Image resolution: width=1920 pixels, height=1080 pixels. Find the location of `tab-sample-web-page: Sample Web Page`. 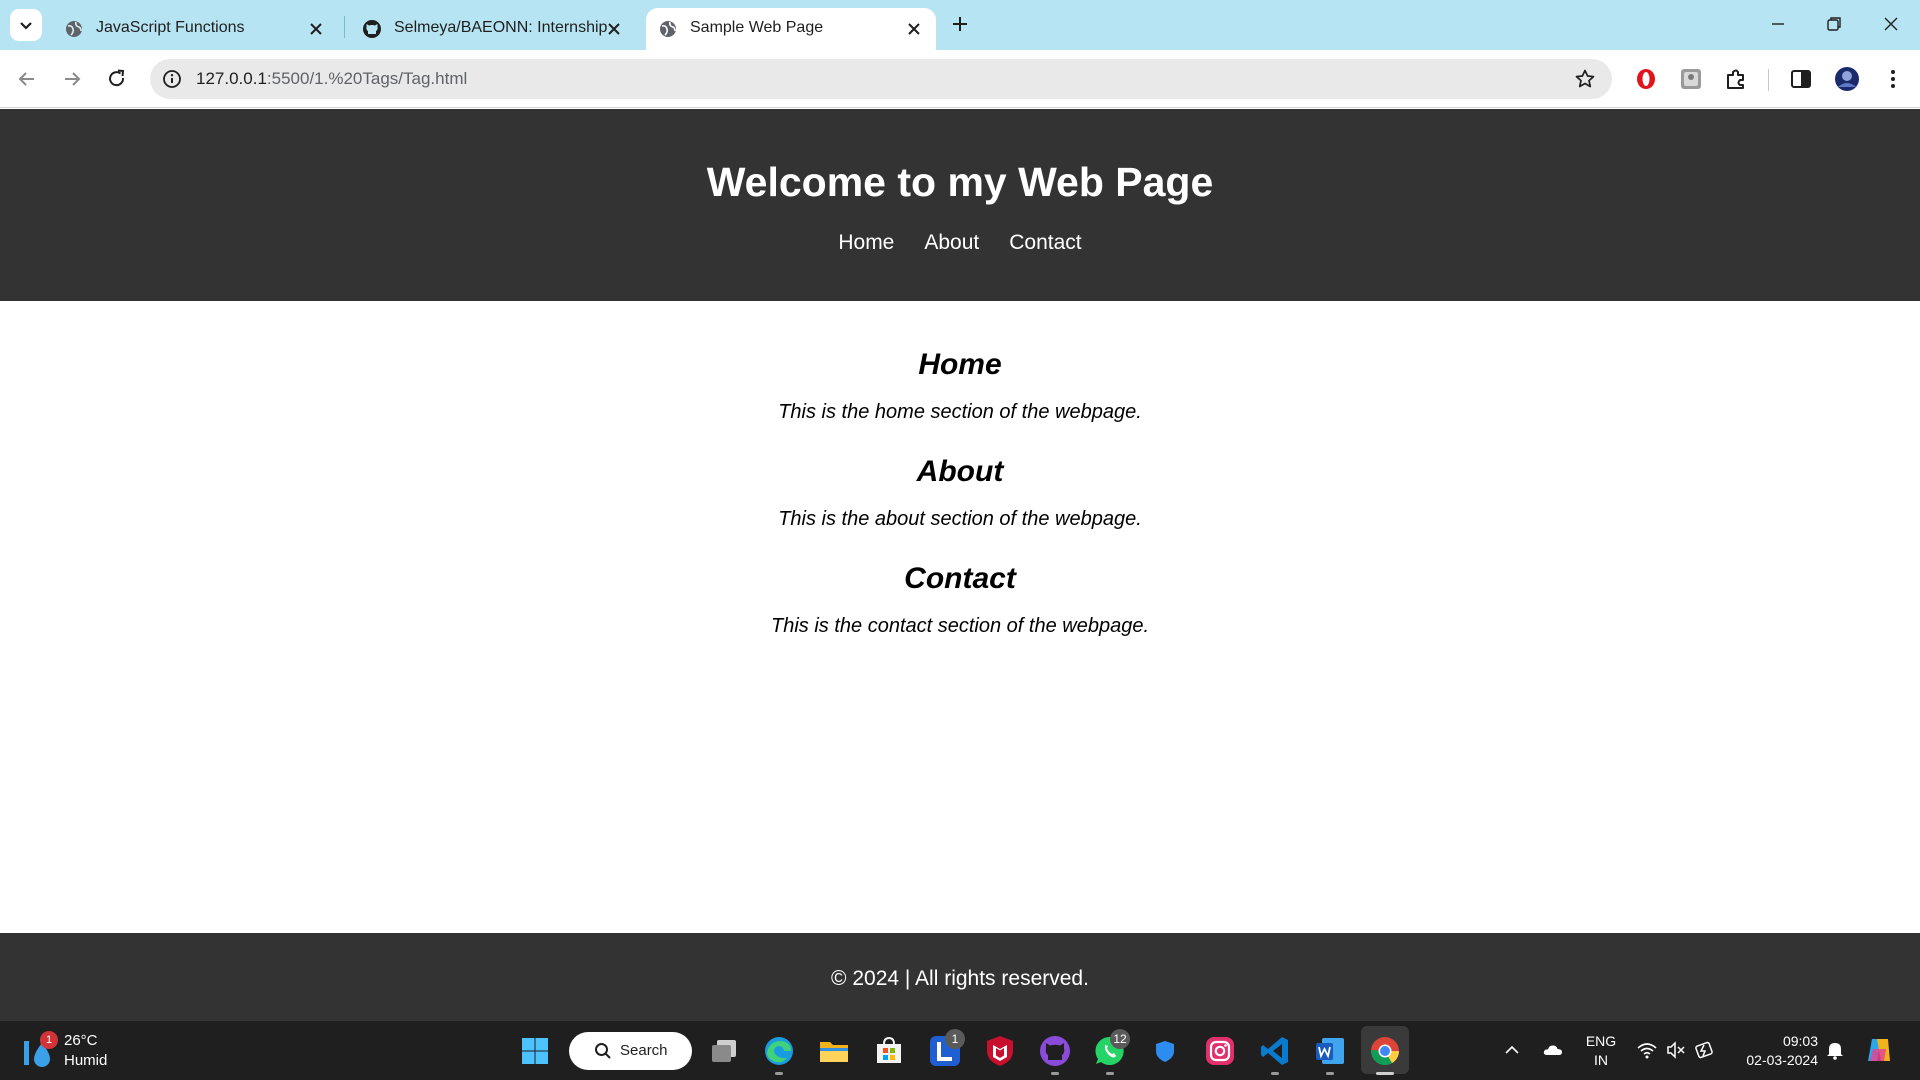

tab-sample-web-page: Sample Web Page is located at coordinates (791, 29).